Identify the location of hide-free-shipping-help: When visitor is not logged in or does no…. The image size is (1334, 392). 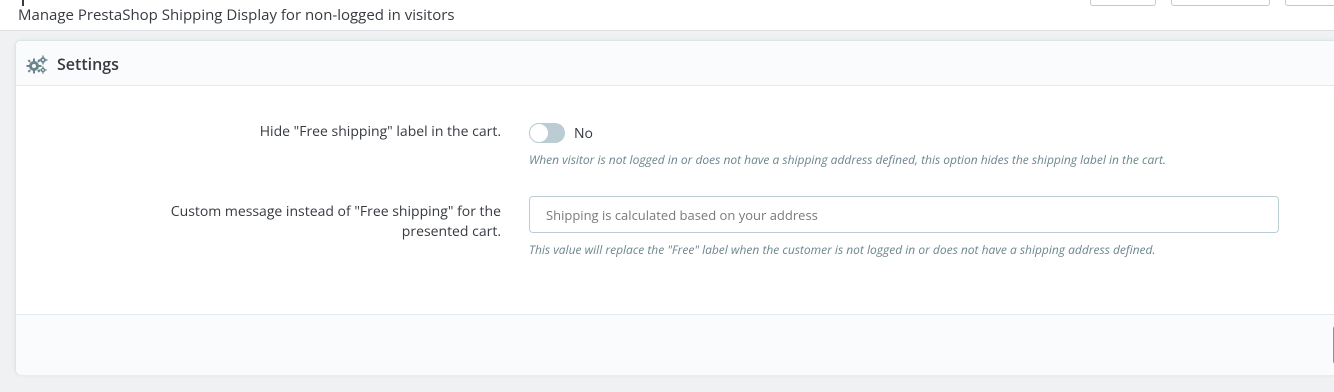
(847, 159).